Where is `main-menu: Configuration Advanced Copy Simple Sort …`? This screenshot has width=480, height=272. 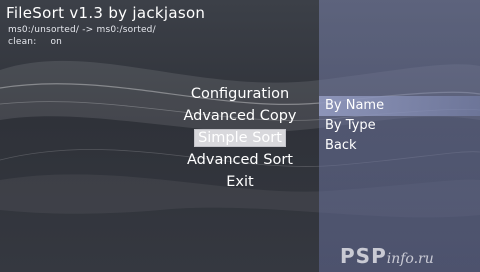
main-menu: Configuration Advanced Copy Simple Sort … is located at coordinates (240, 138).